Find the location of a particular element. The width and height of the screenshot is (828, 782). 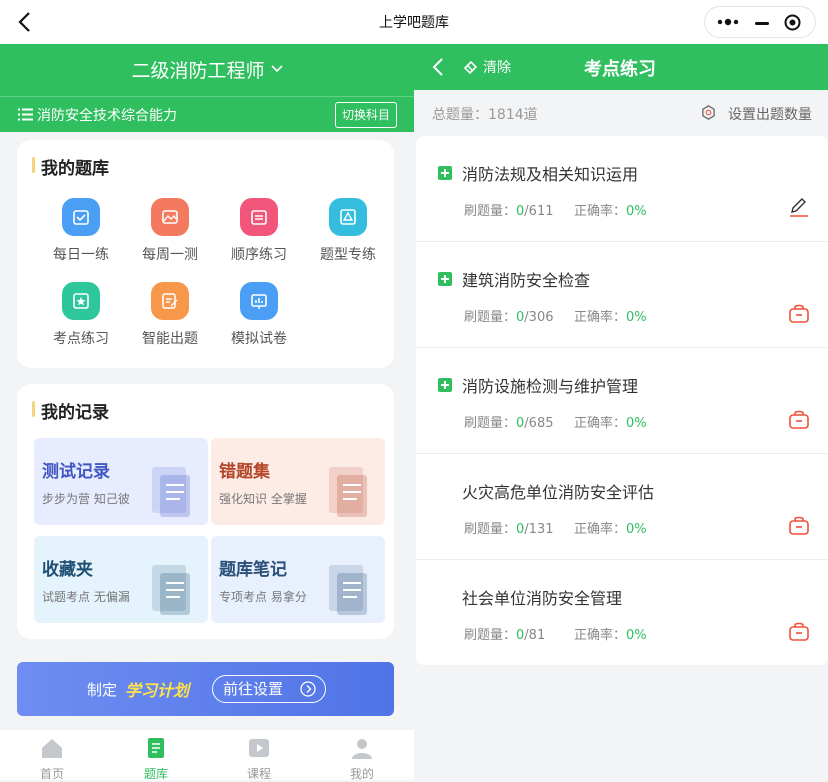

tool-6: 智能出题 is located at coordinates (170, 315).